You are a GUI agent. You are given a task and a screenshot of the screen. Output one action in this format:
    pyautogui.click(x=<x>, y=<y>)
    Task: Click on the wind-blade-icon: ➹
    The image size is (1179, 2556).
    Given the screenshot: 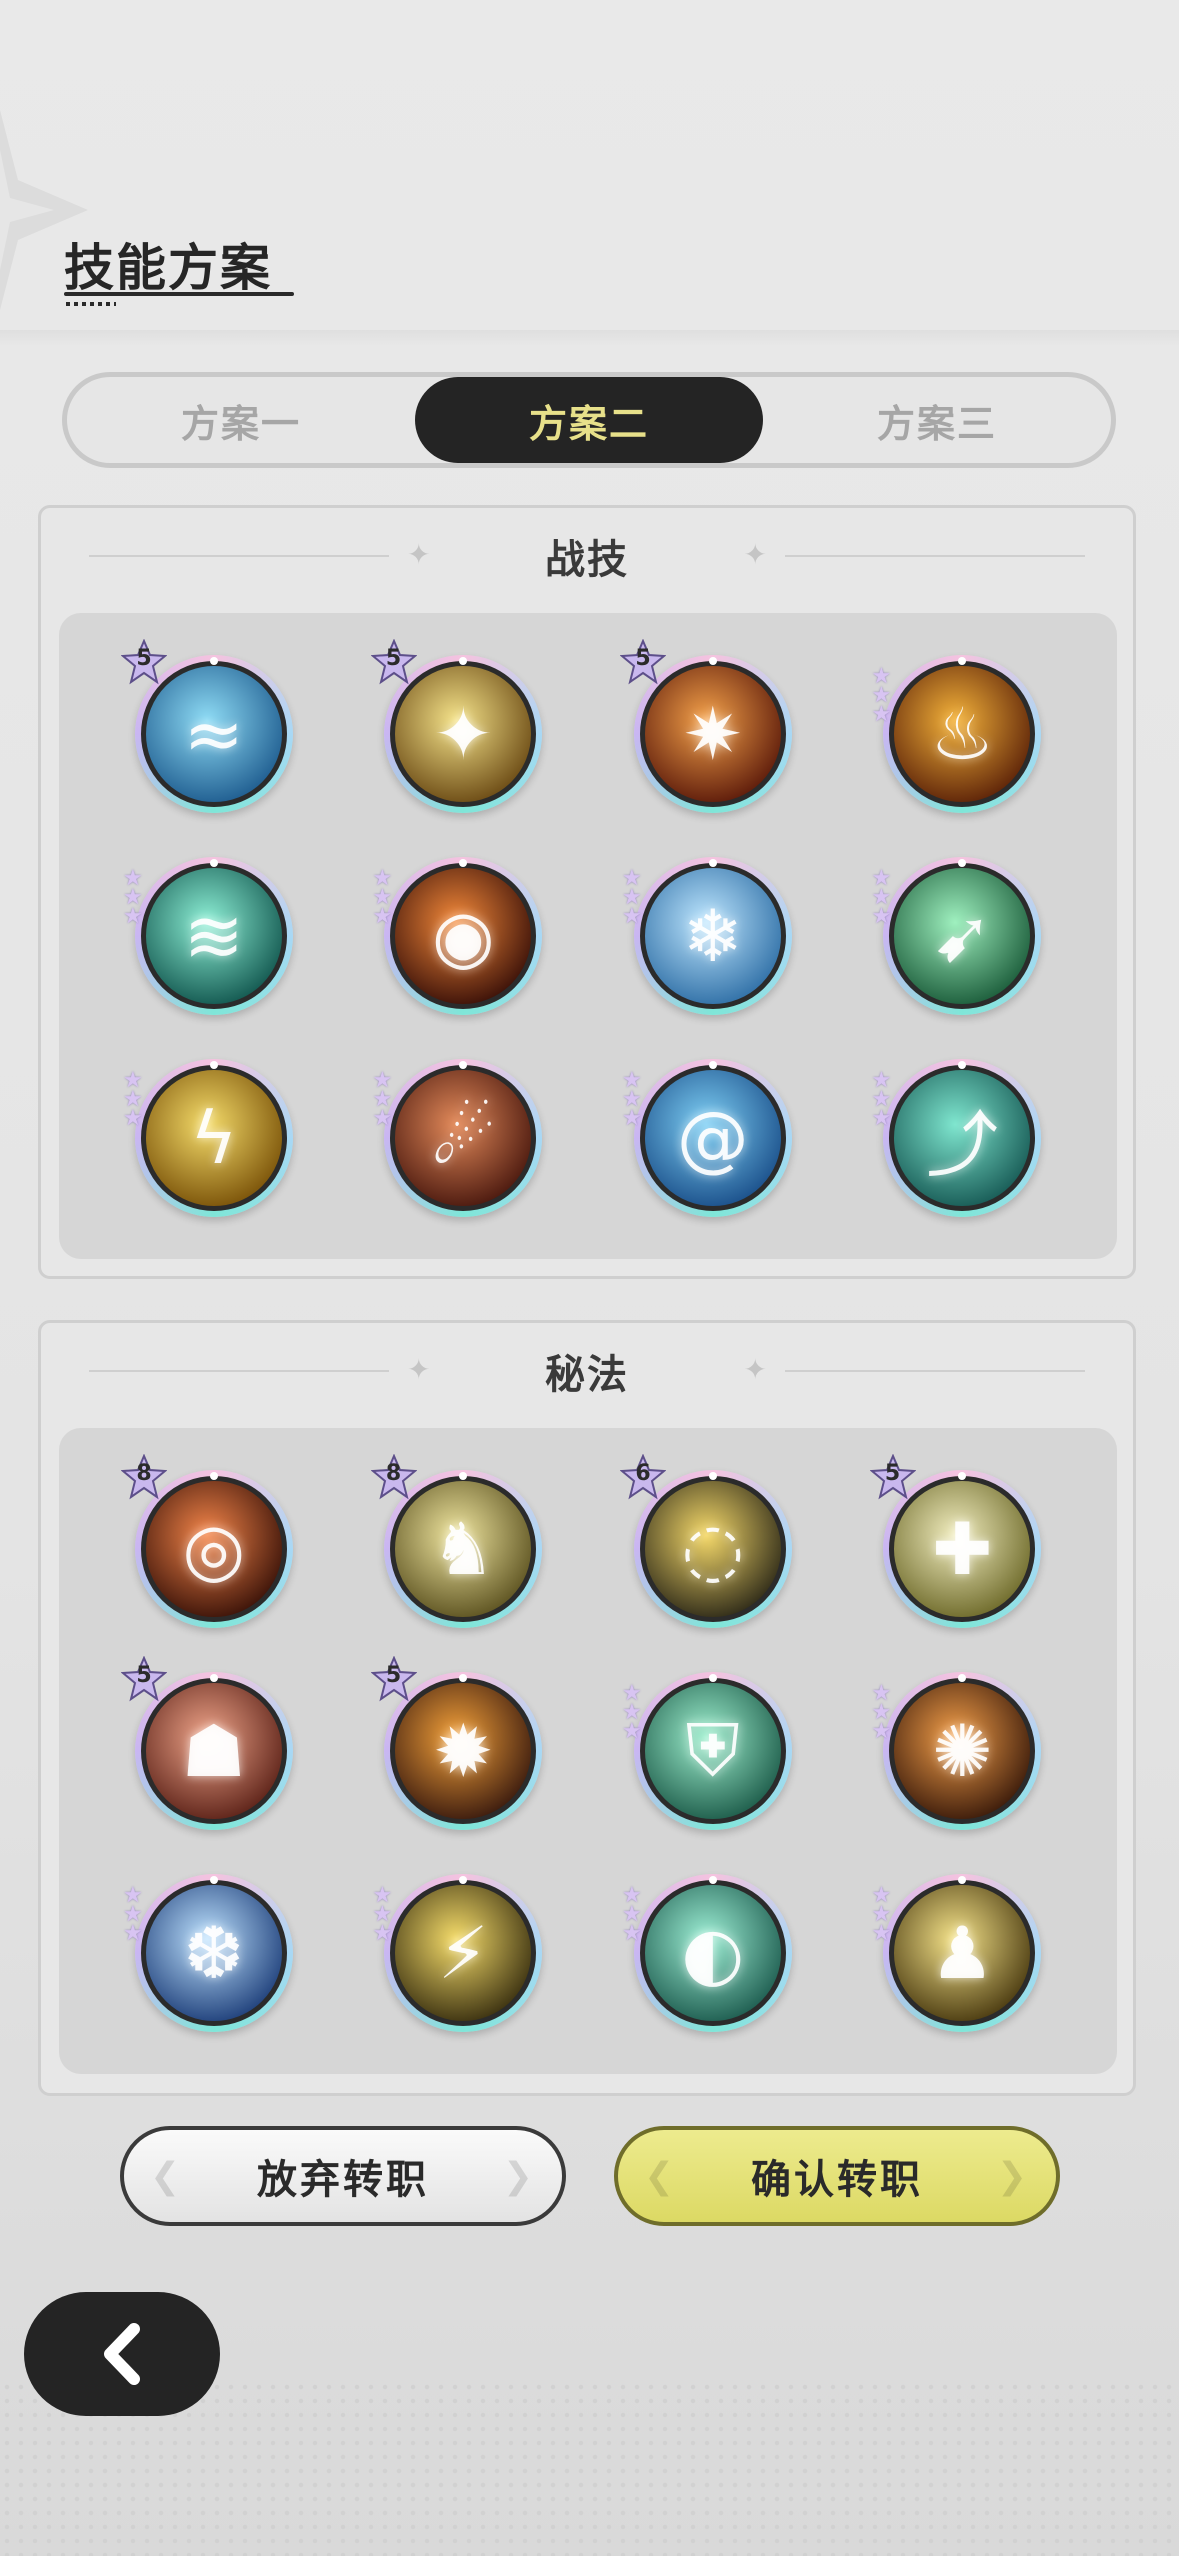 What is the action you would take?
    pyautogui.click(x=962, y=936)
    